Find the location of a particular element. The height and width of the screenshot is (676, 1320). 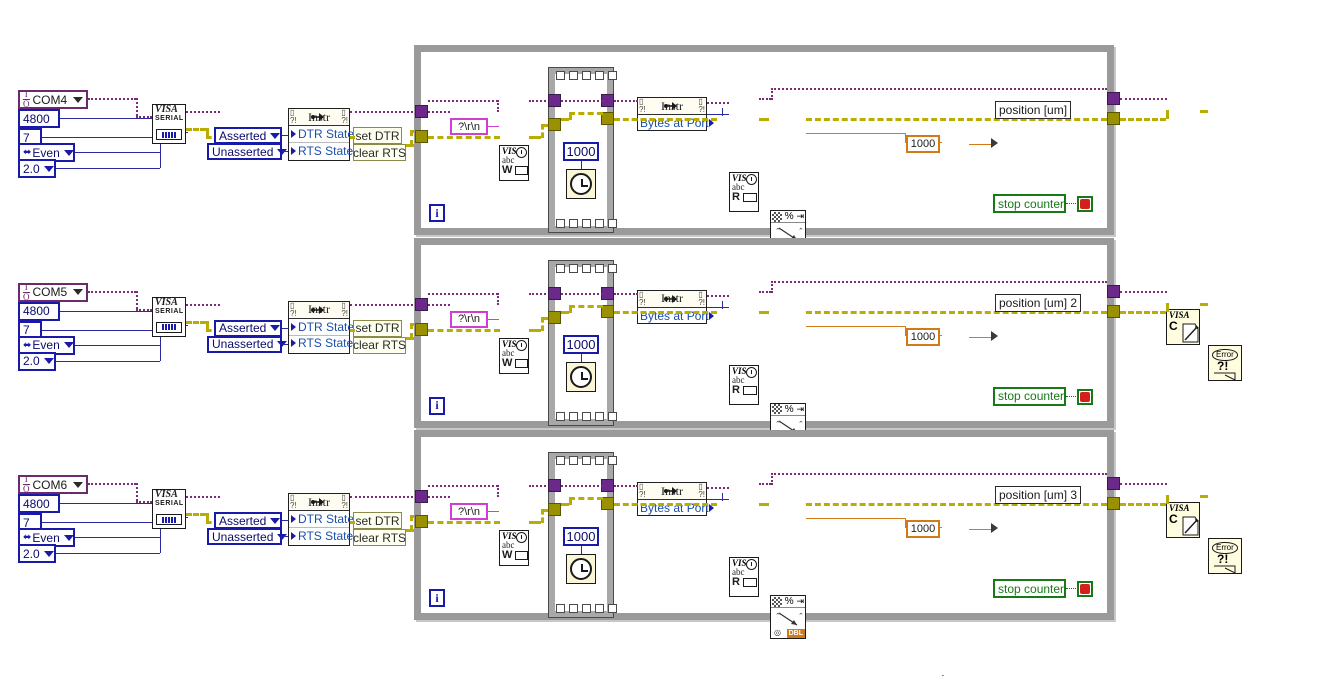

visa-read-node: VISA abc R is located at coordinates (744, 577).